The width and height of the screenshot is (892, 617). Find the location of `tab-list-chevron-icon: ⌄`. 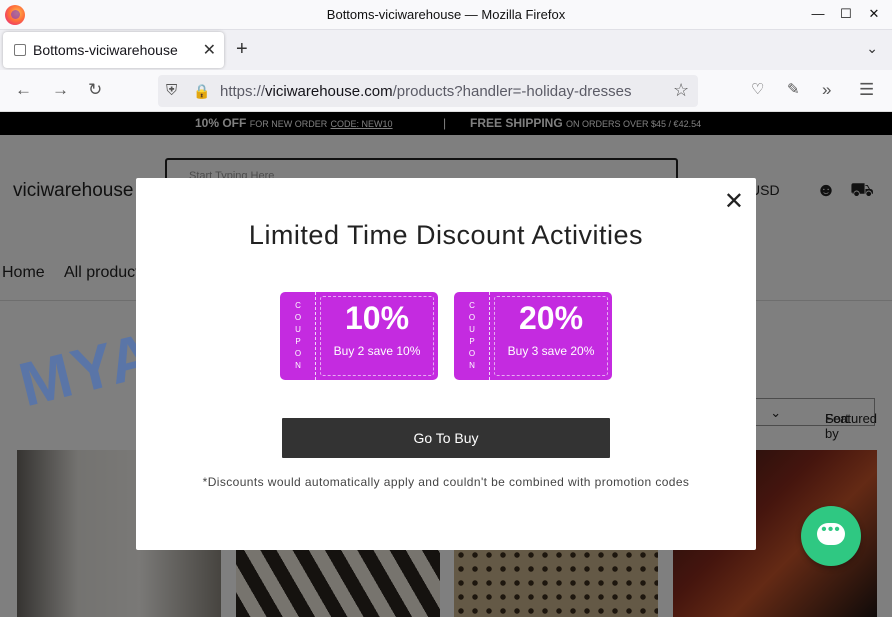

tab-list-chevron-icon: ⌄ is located at coordinates (872, 48).